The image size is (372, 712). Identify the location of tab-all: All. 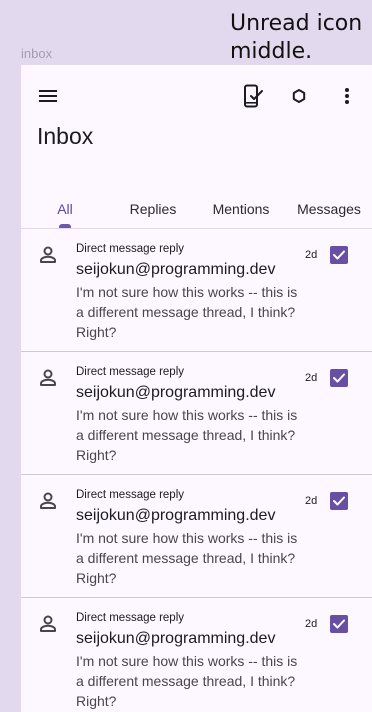
(65, 209).